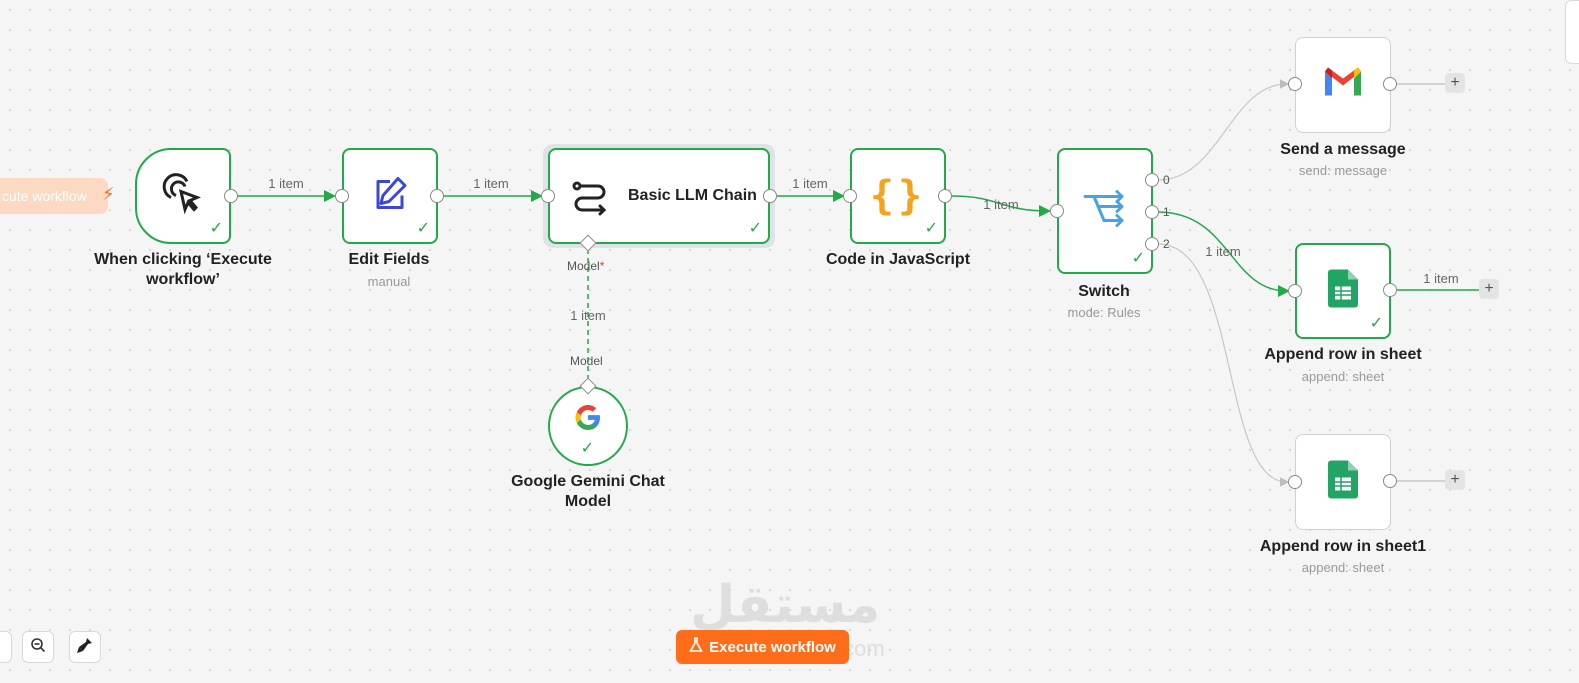  What do you see at coordinates (1343, 354) in the screenshot?
I see `node-title: Append row in sheet` at bounding box center [1343, 354].